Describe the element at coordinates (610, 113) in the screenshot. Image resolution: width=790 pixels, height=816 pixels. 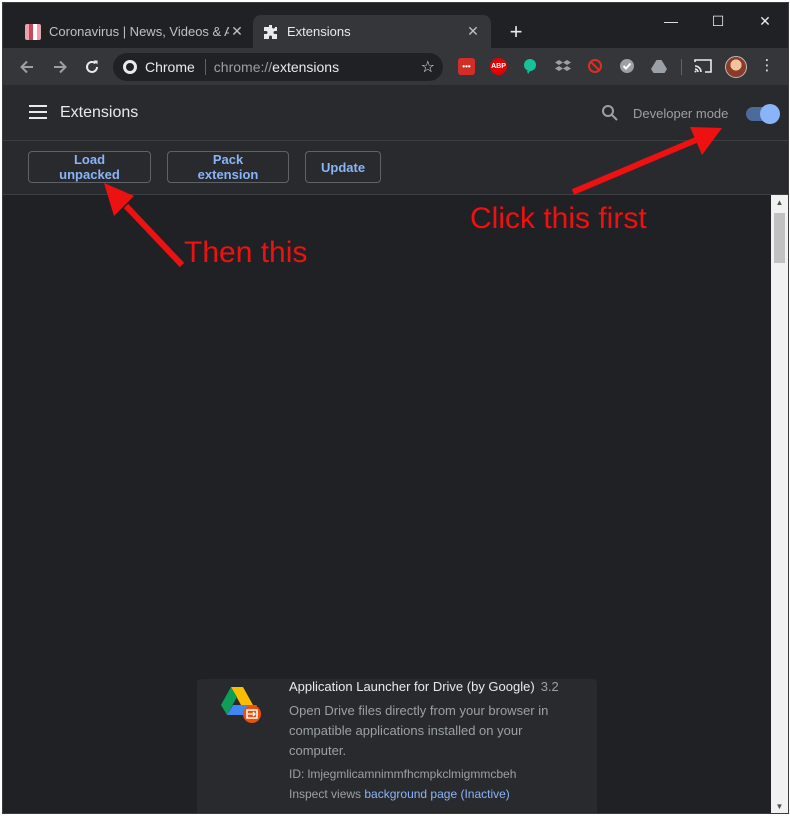
I see `search-icon` at that location.